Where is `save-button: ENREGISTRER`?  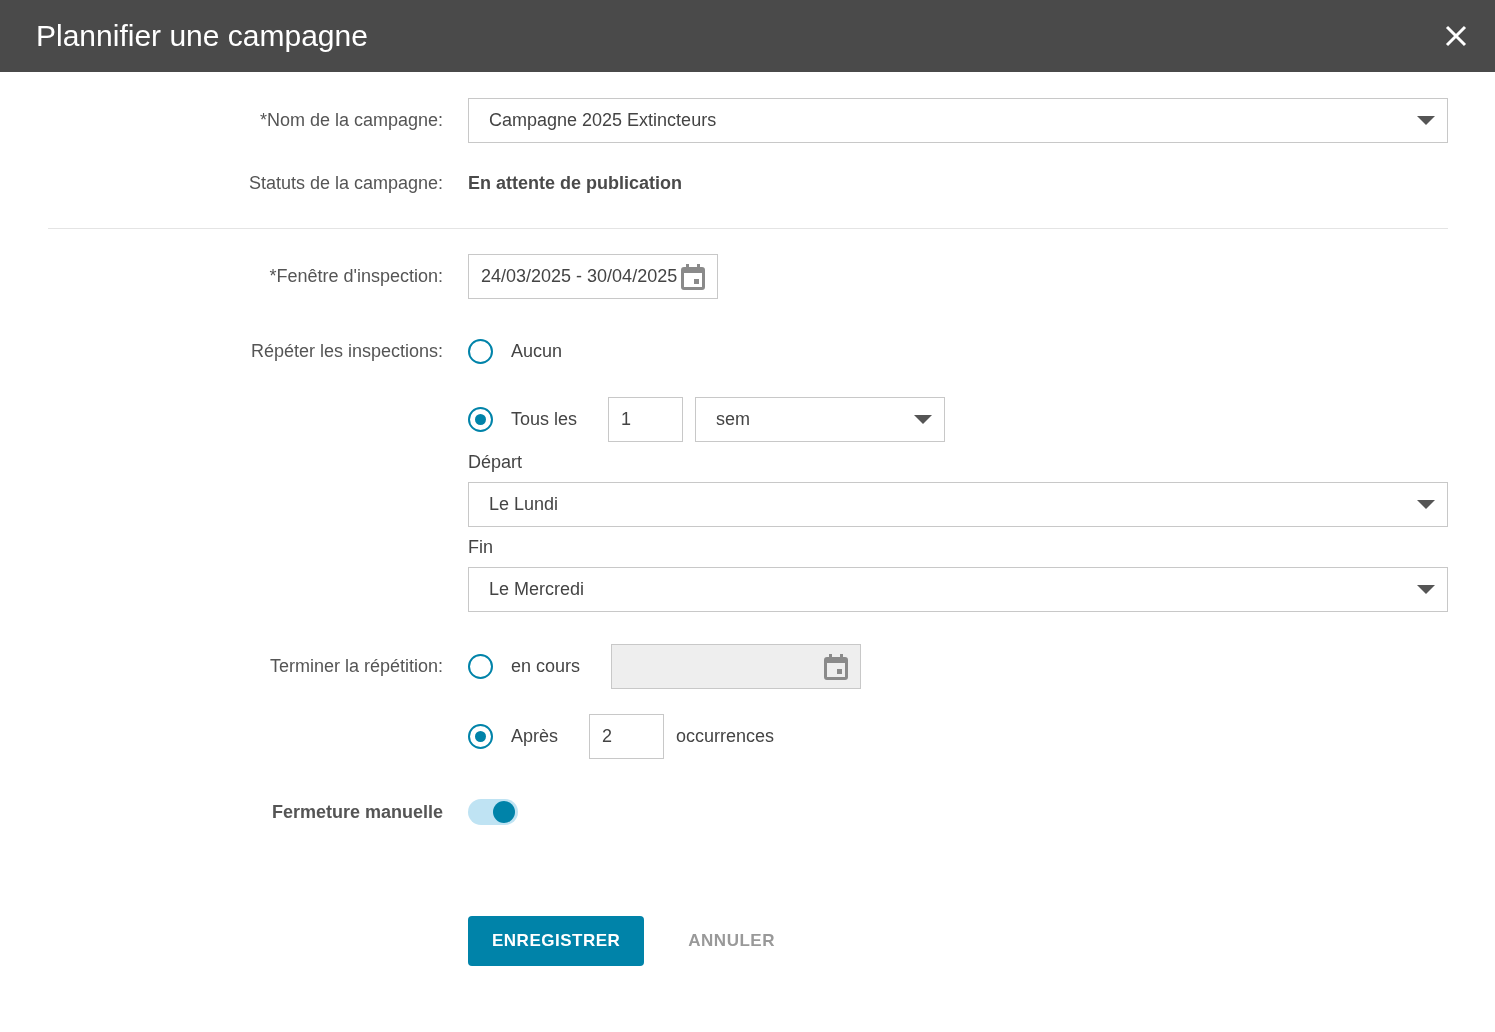
save-button: ENREGISTRER is located at coordinates (556, 941).